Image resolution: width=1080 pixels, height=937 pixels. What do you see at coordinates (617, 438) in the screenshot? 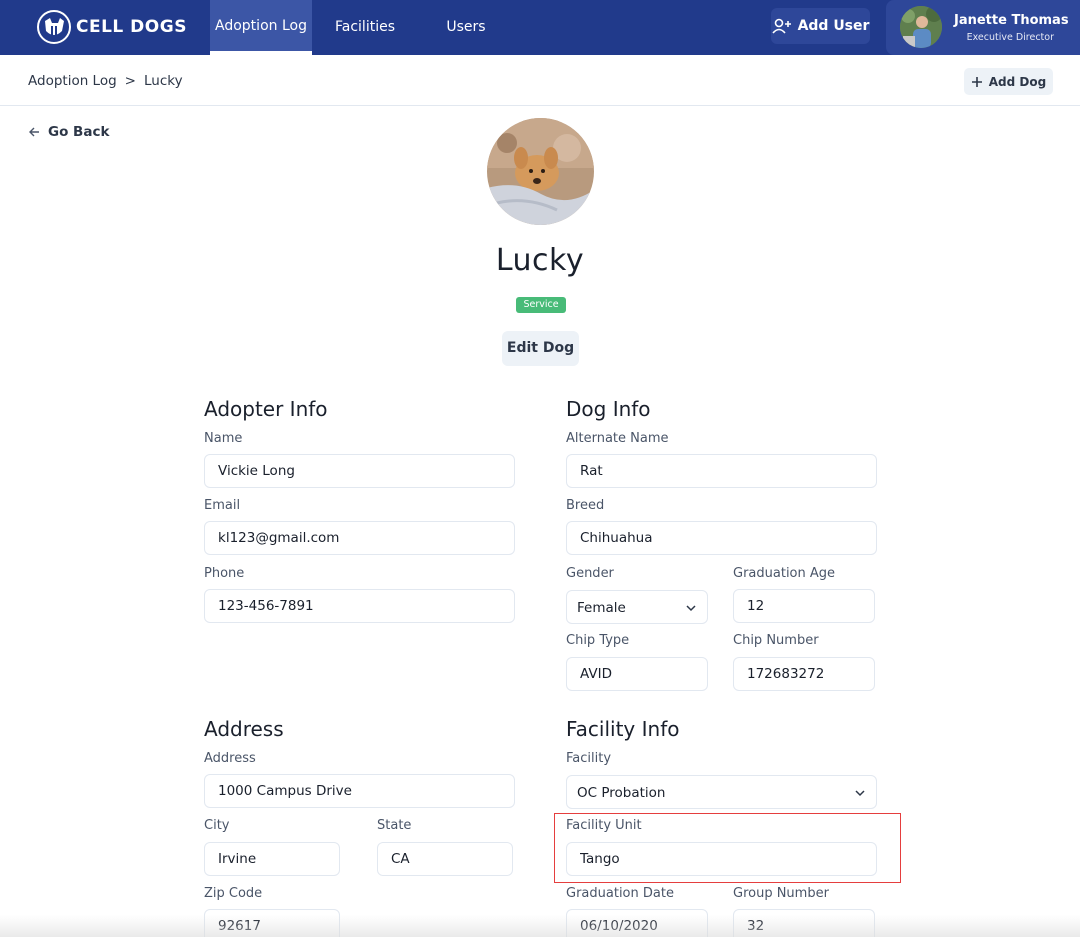
I see `alternate-name-label: Alternate Name` at bounding box center [617, 438].